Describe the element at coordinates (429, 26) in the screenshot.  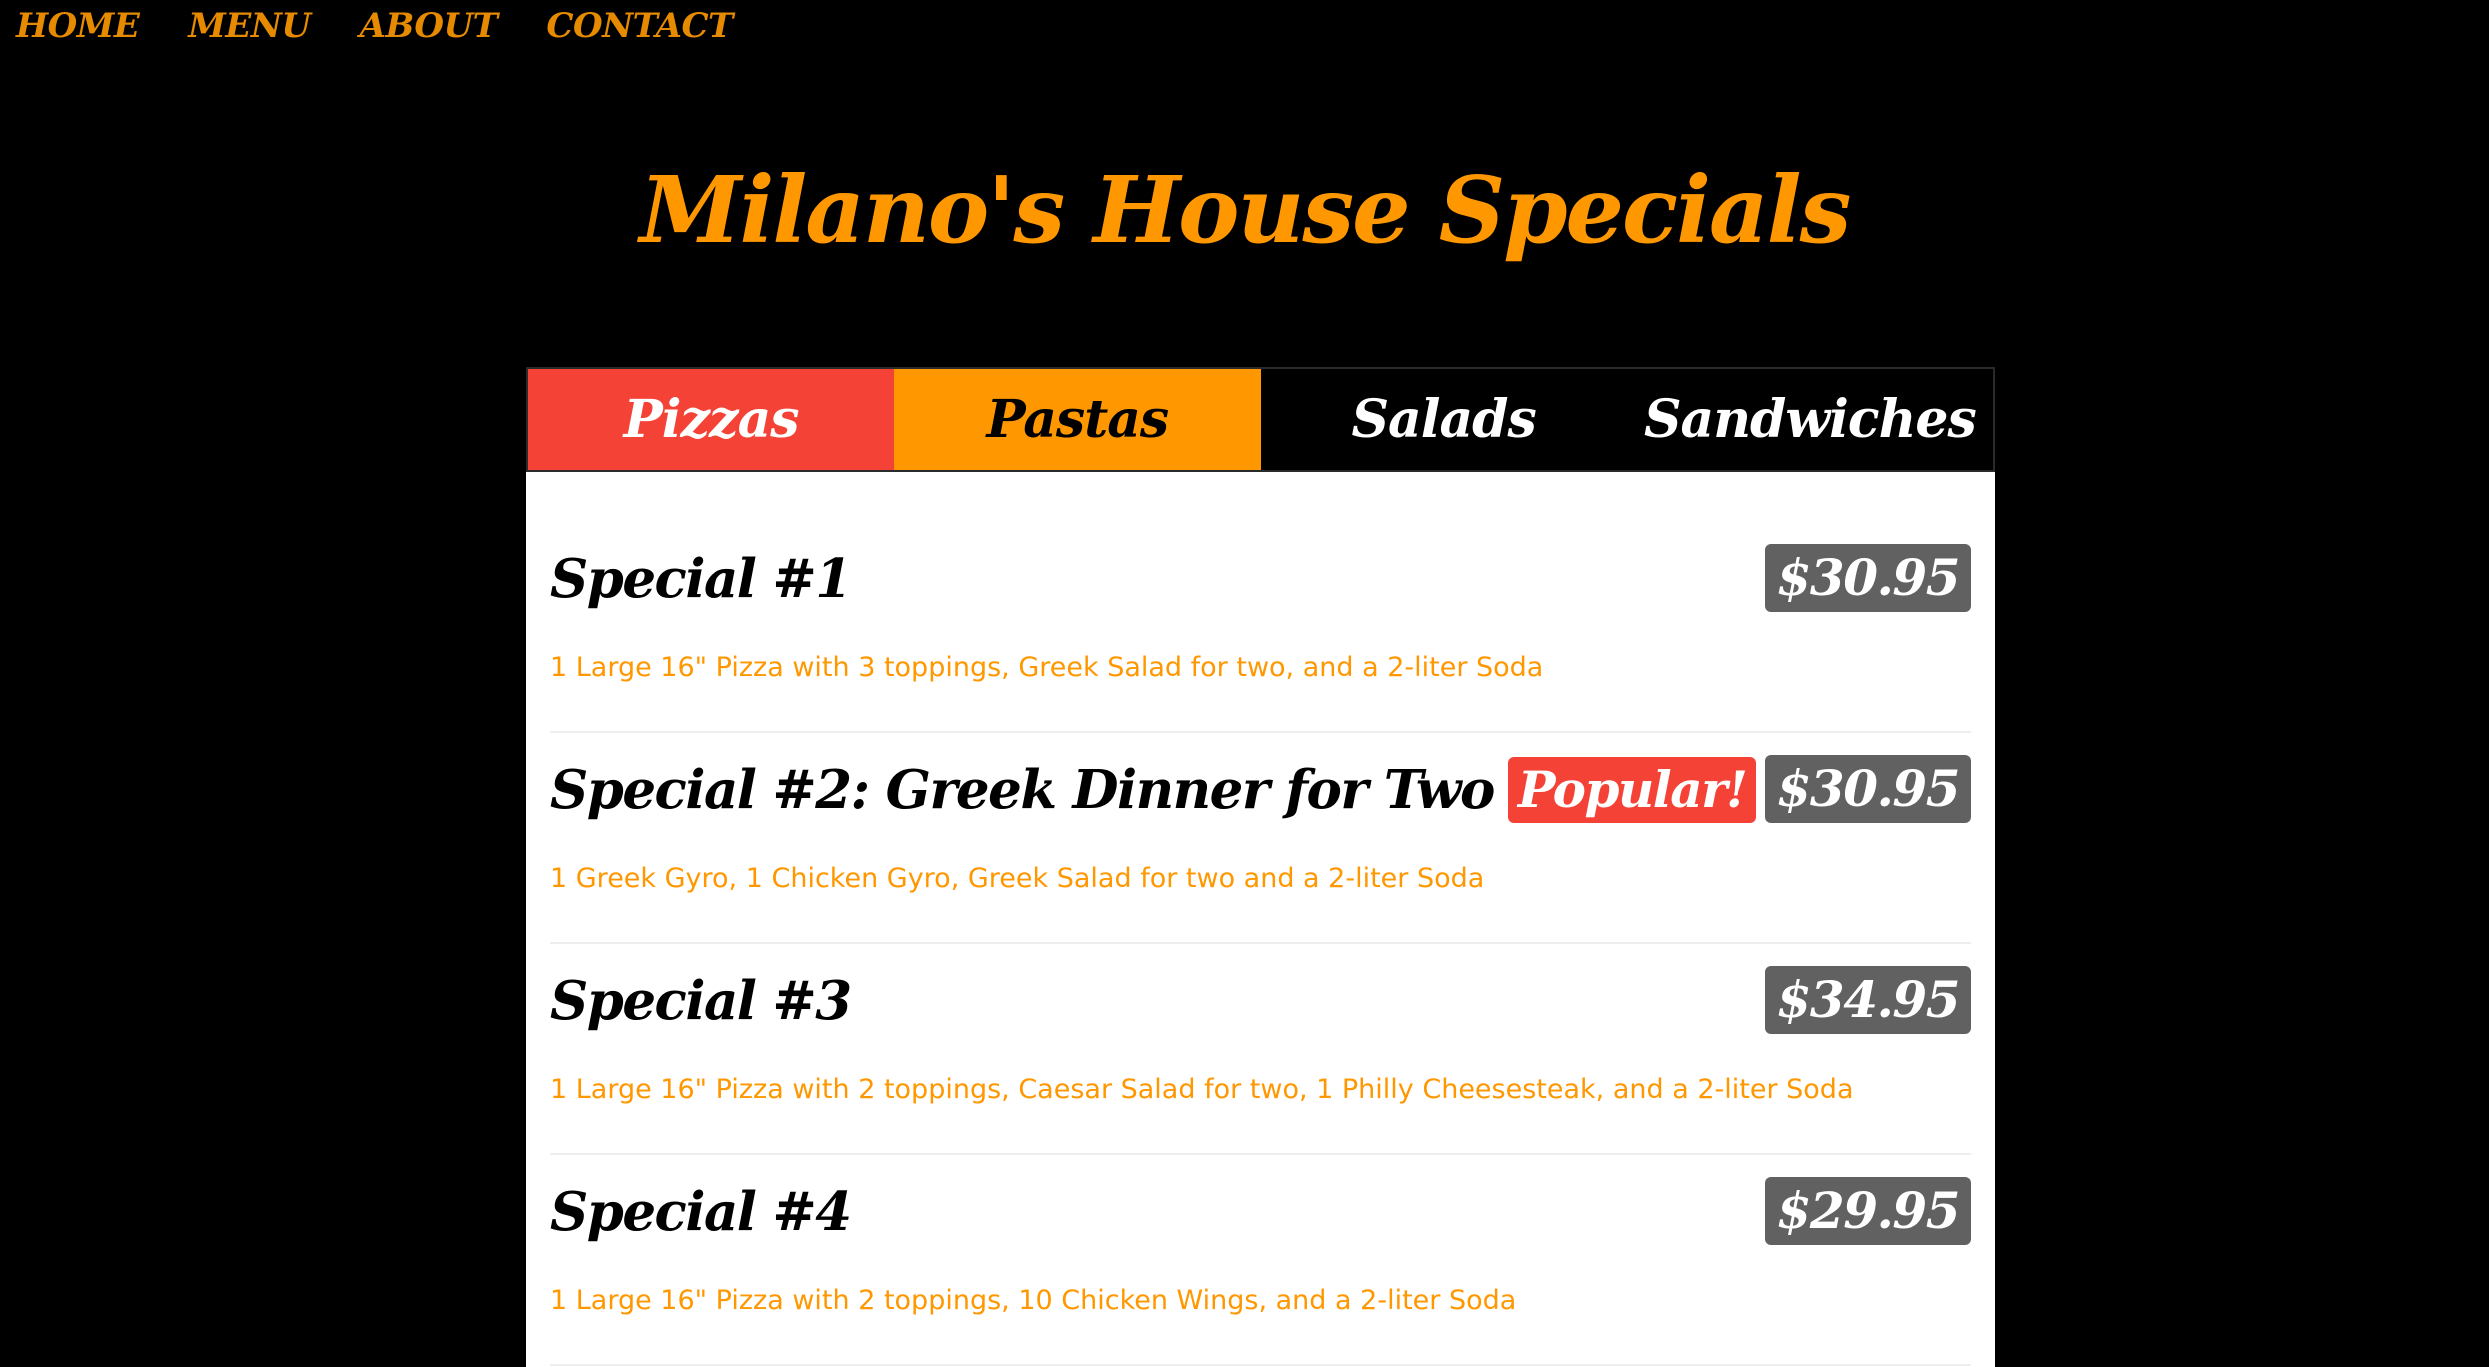
I see `nav-link-about: ABOUT` at that location.